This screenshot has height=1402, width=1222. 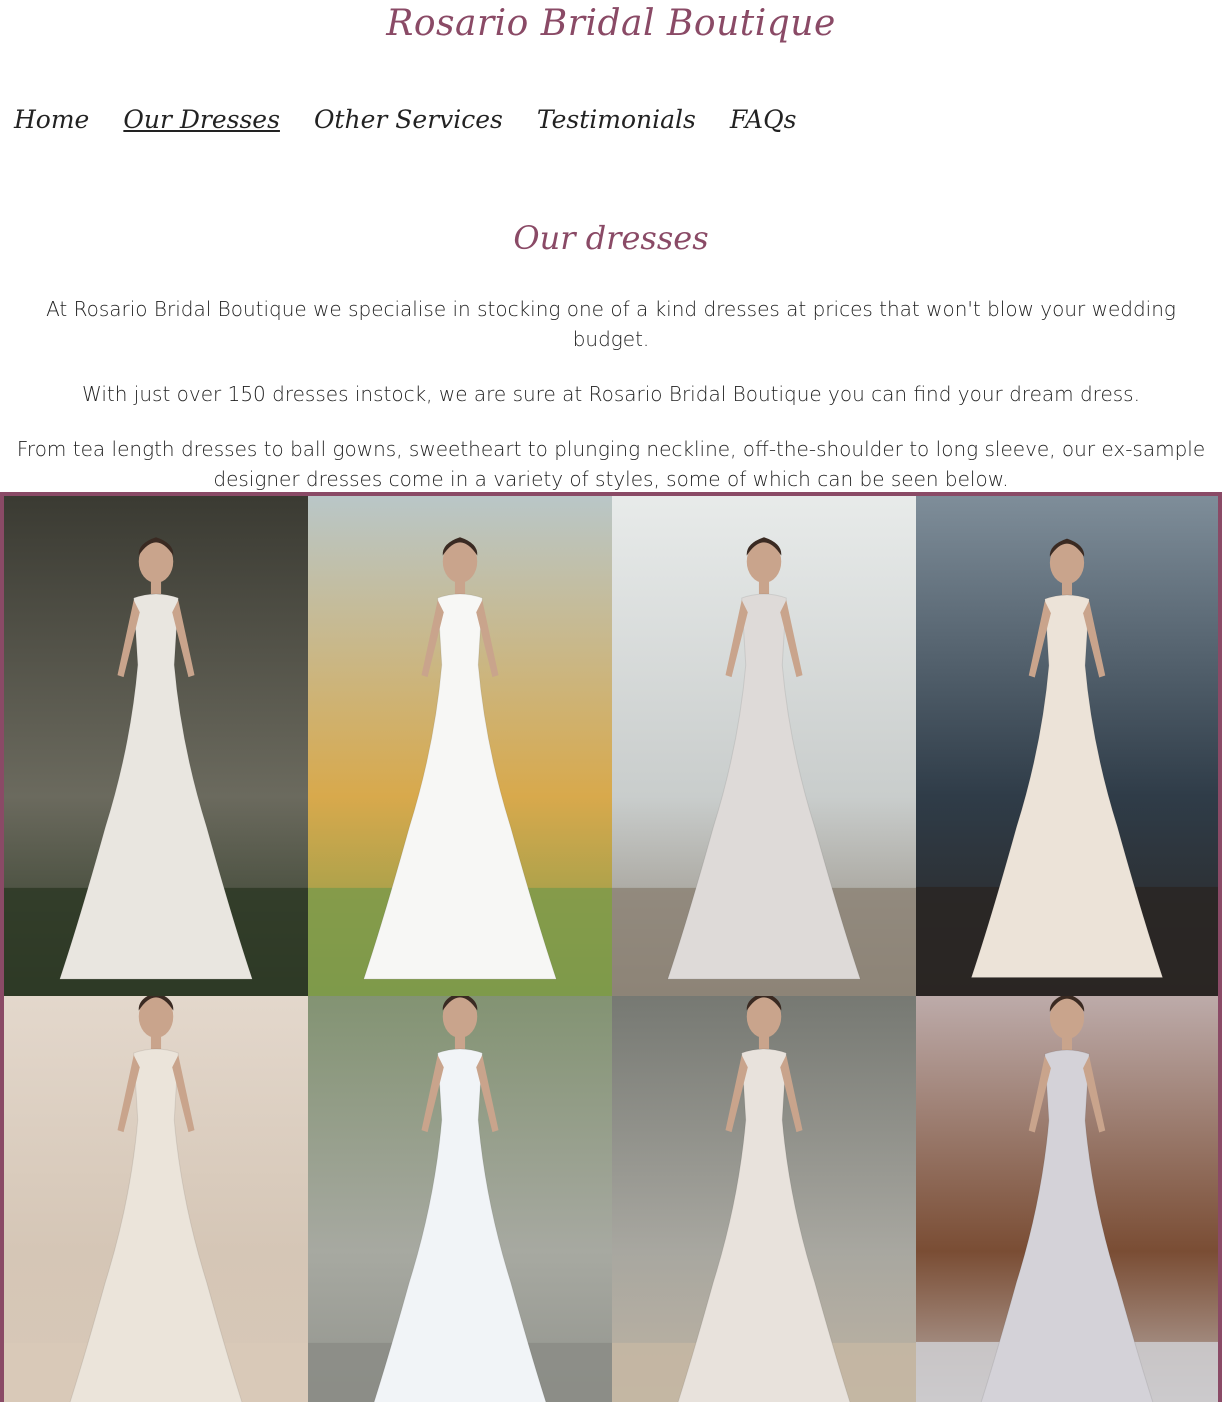 What do you see at coordinates (616, 120) in the screenshot?
I see `nav-item-testimonials: Testimonials` at bounding box center [616, 120].